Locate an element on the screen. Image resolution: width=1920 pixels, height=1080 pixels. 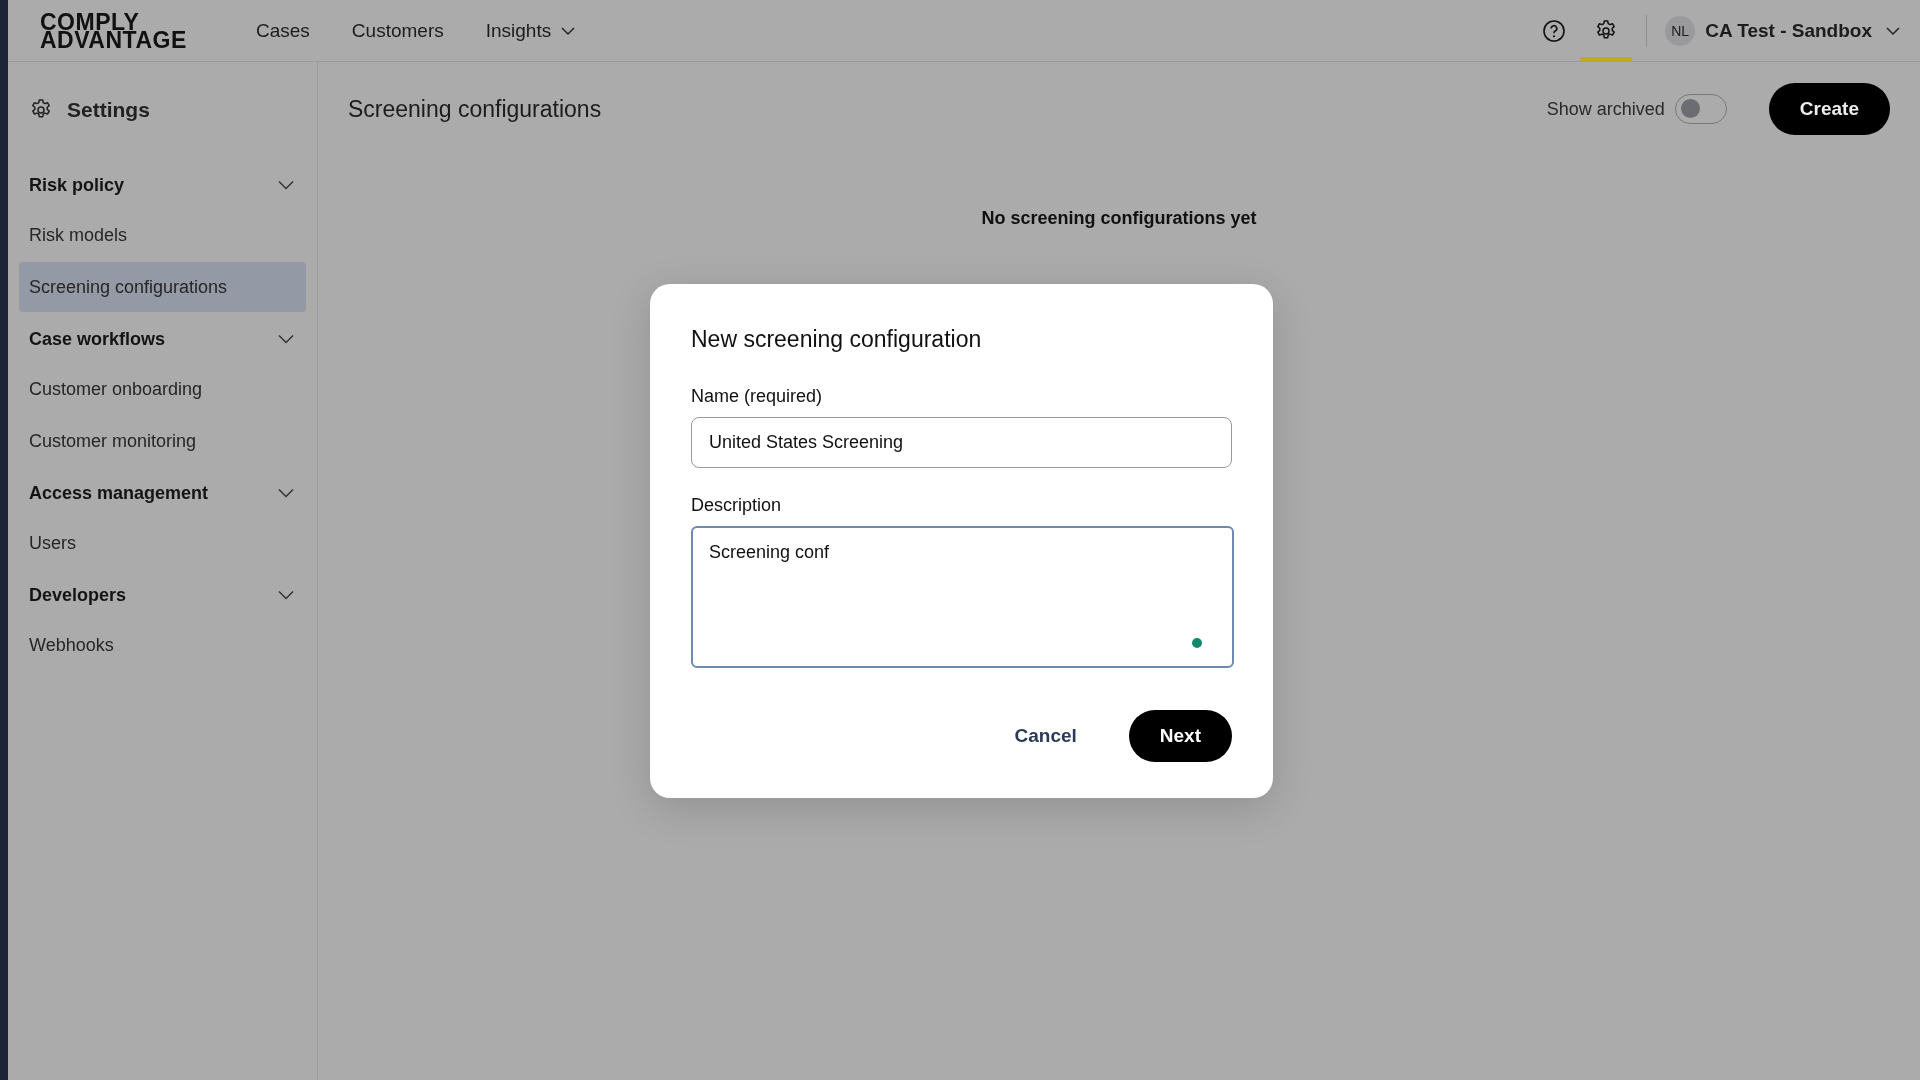
toggle-label: Show archived is located at coordinates (1605, 109).